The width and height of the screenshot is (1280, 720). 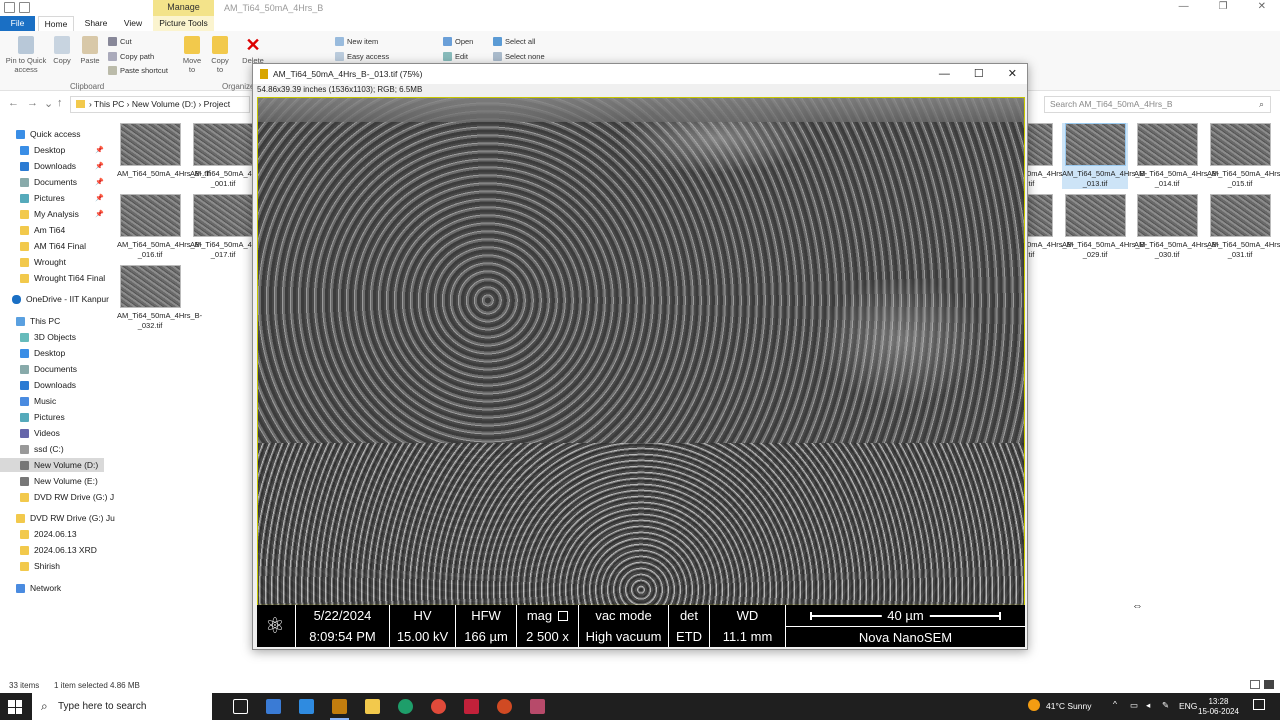 What do you see at coordinates (273, 706) in the screenshot?
I see `store-icon` at bounding box center [273, 706].